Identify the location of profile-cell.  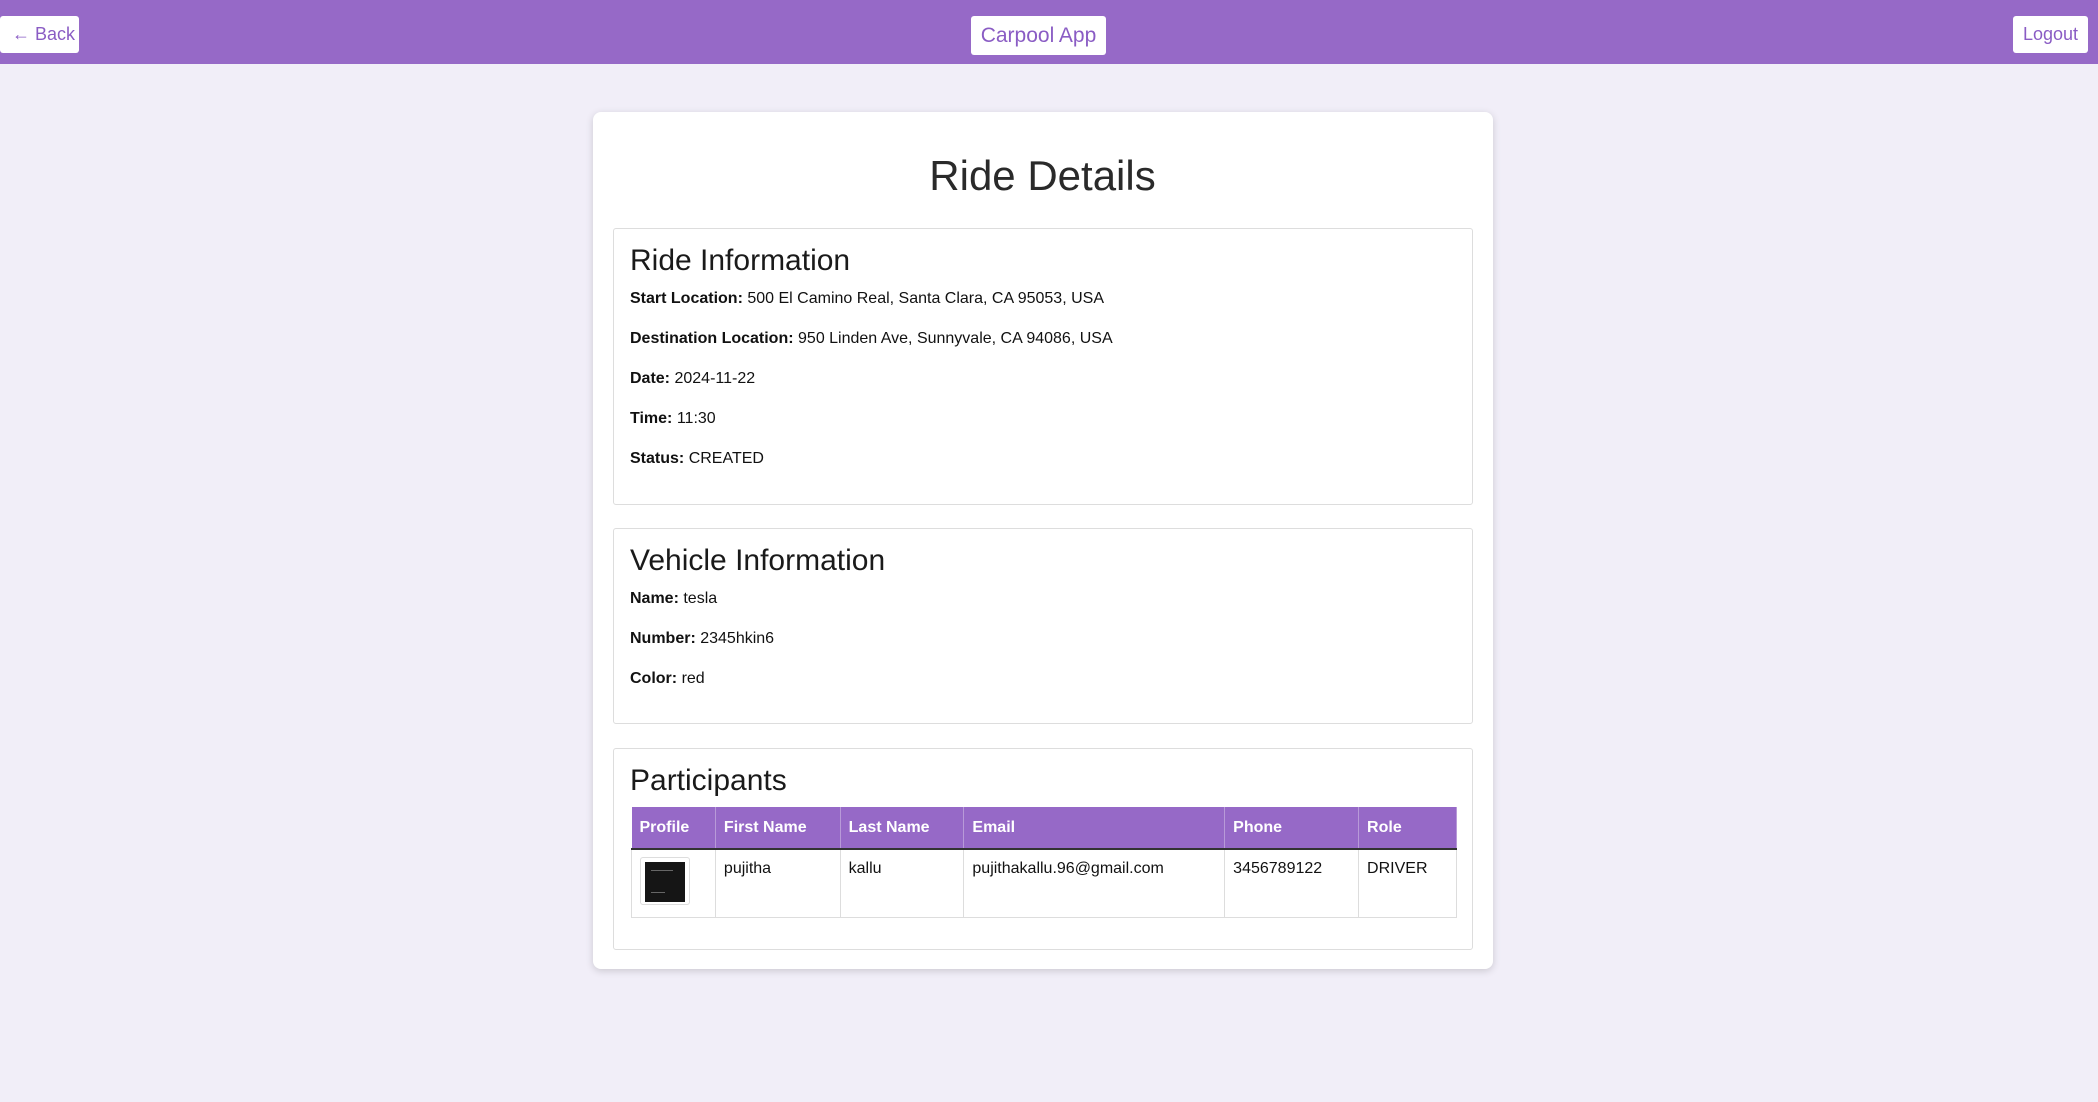
(673, 883).